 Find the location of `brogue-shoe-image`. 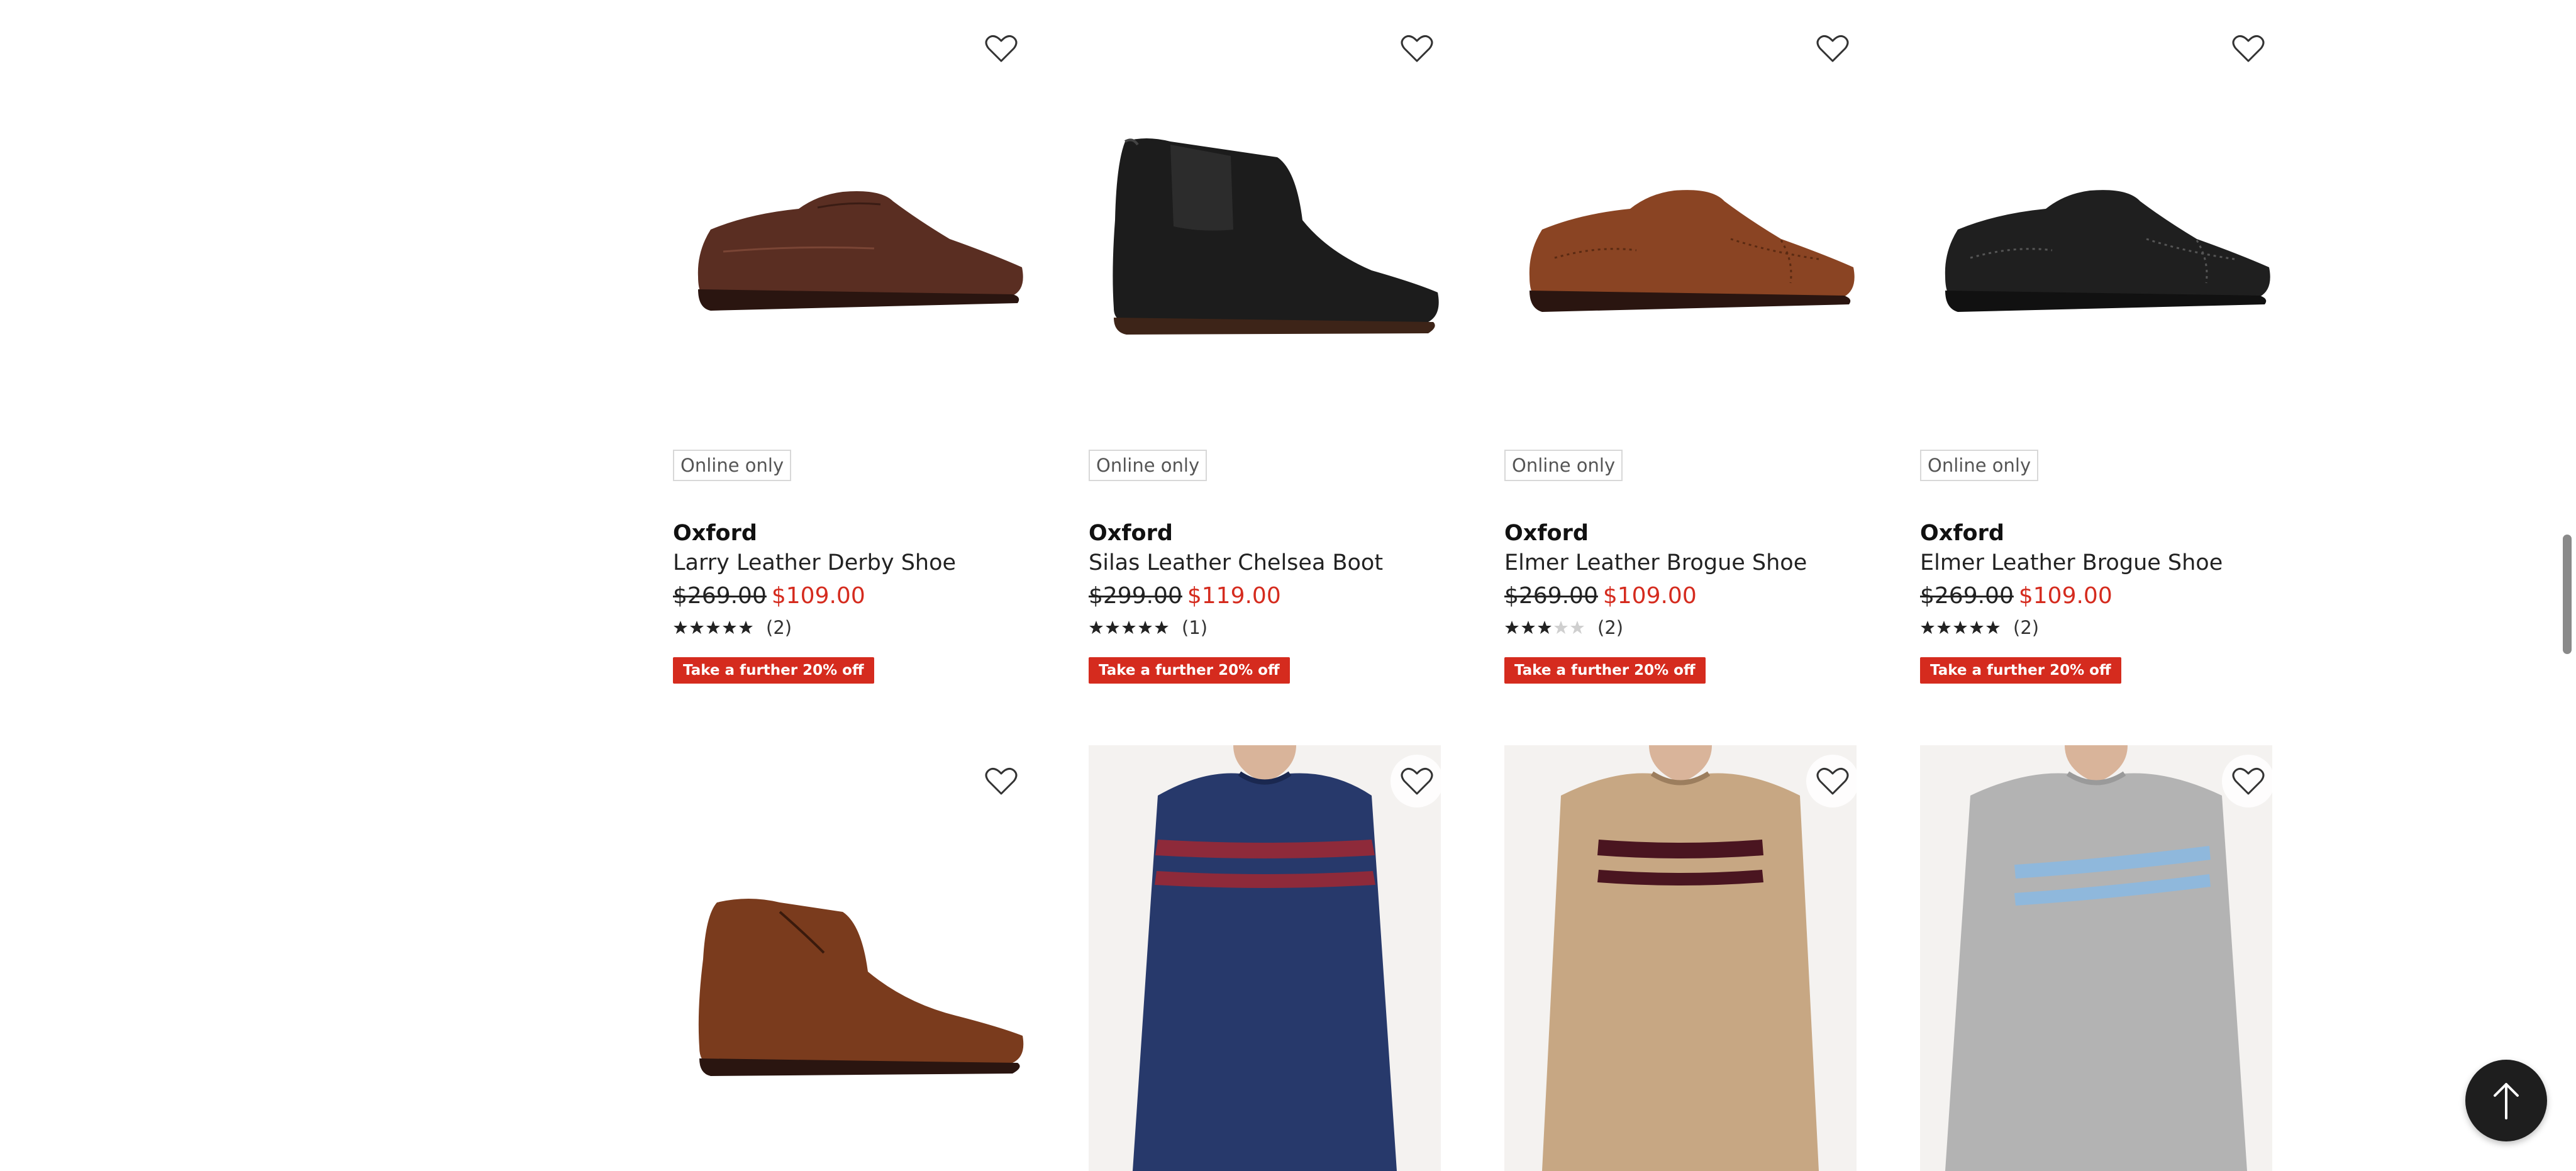

brogue-shoe-image is located at coordinates (1692, 251).